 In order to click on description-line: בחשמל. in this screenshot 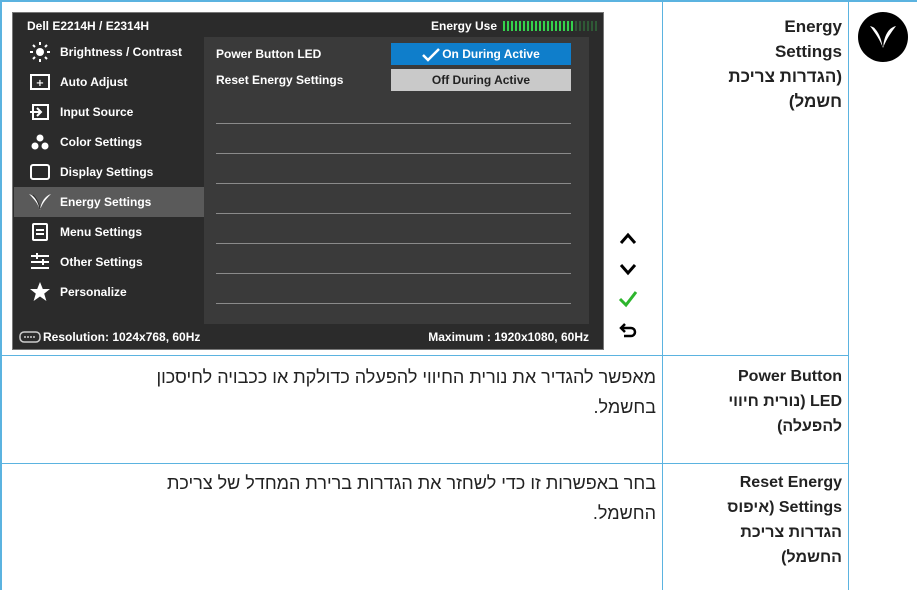, I will do `click(624, 407)`.